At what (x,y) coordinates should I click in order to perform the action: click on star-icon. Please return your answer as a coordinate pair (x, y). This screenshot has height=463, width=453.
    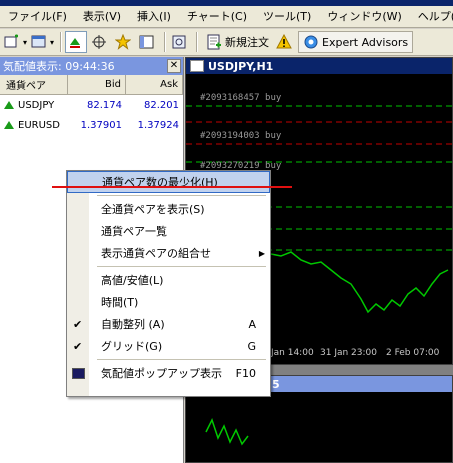
    Looking at the image, I should click on (122, 42).